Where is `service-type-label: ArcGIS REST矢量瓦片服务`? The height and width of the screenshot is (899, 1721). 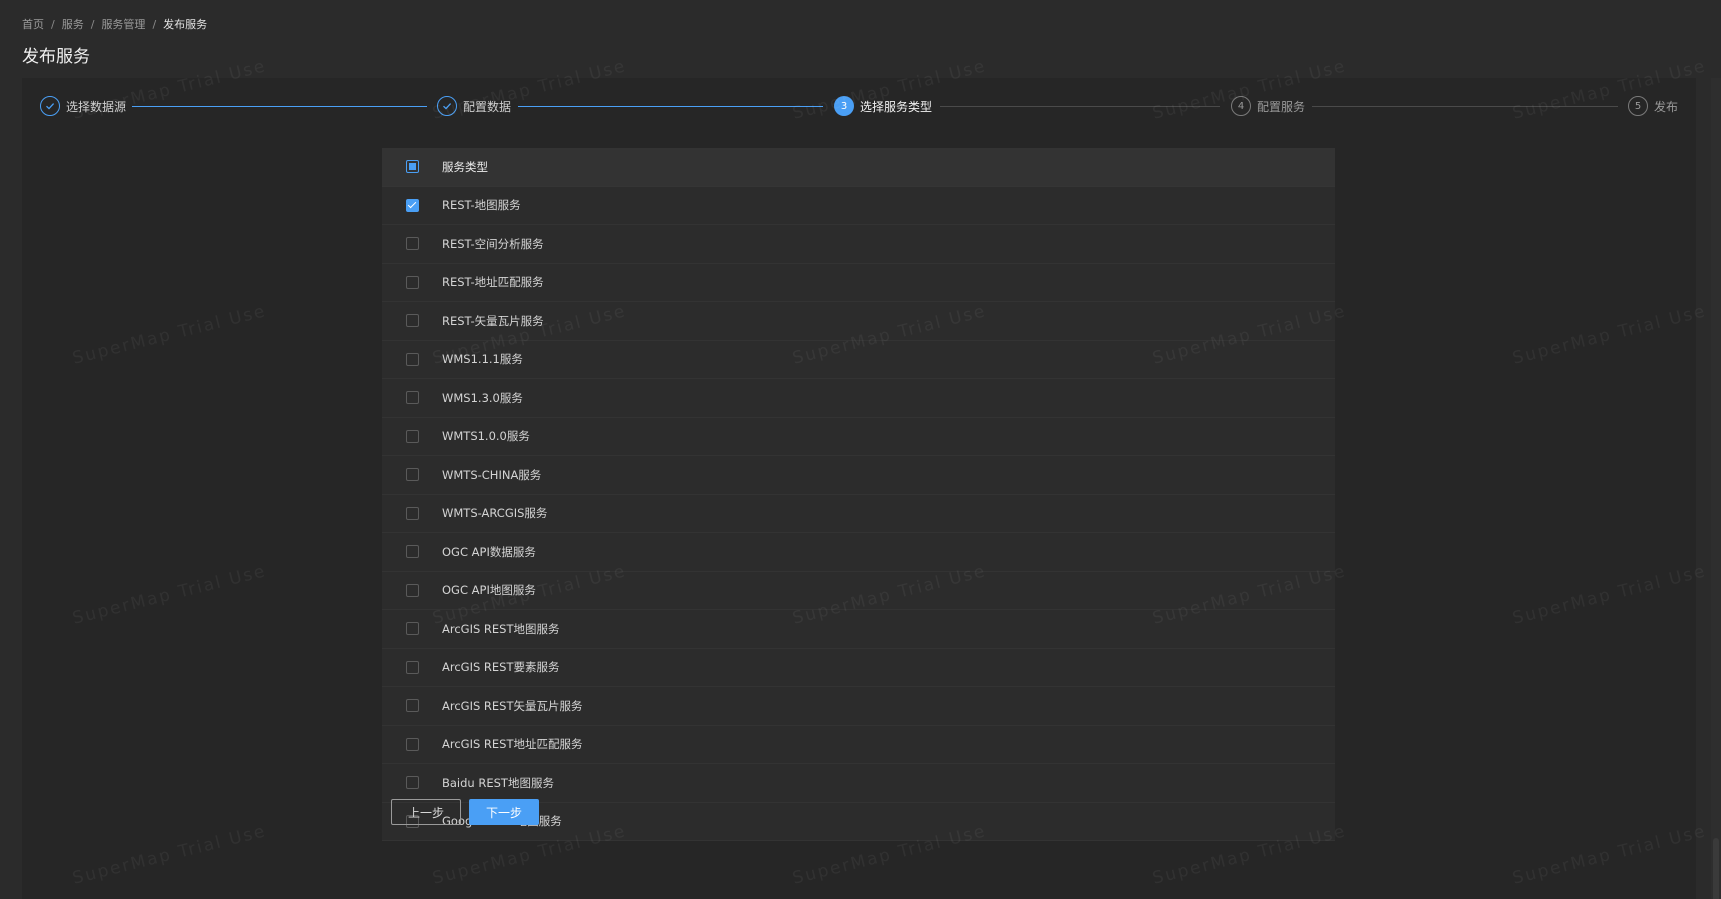 service-type-label: ArcGIS REST矢量瓦片服务 is located at coordinates (512, 705).